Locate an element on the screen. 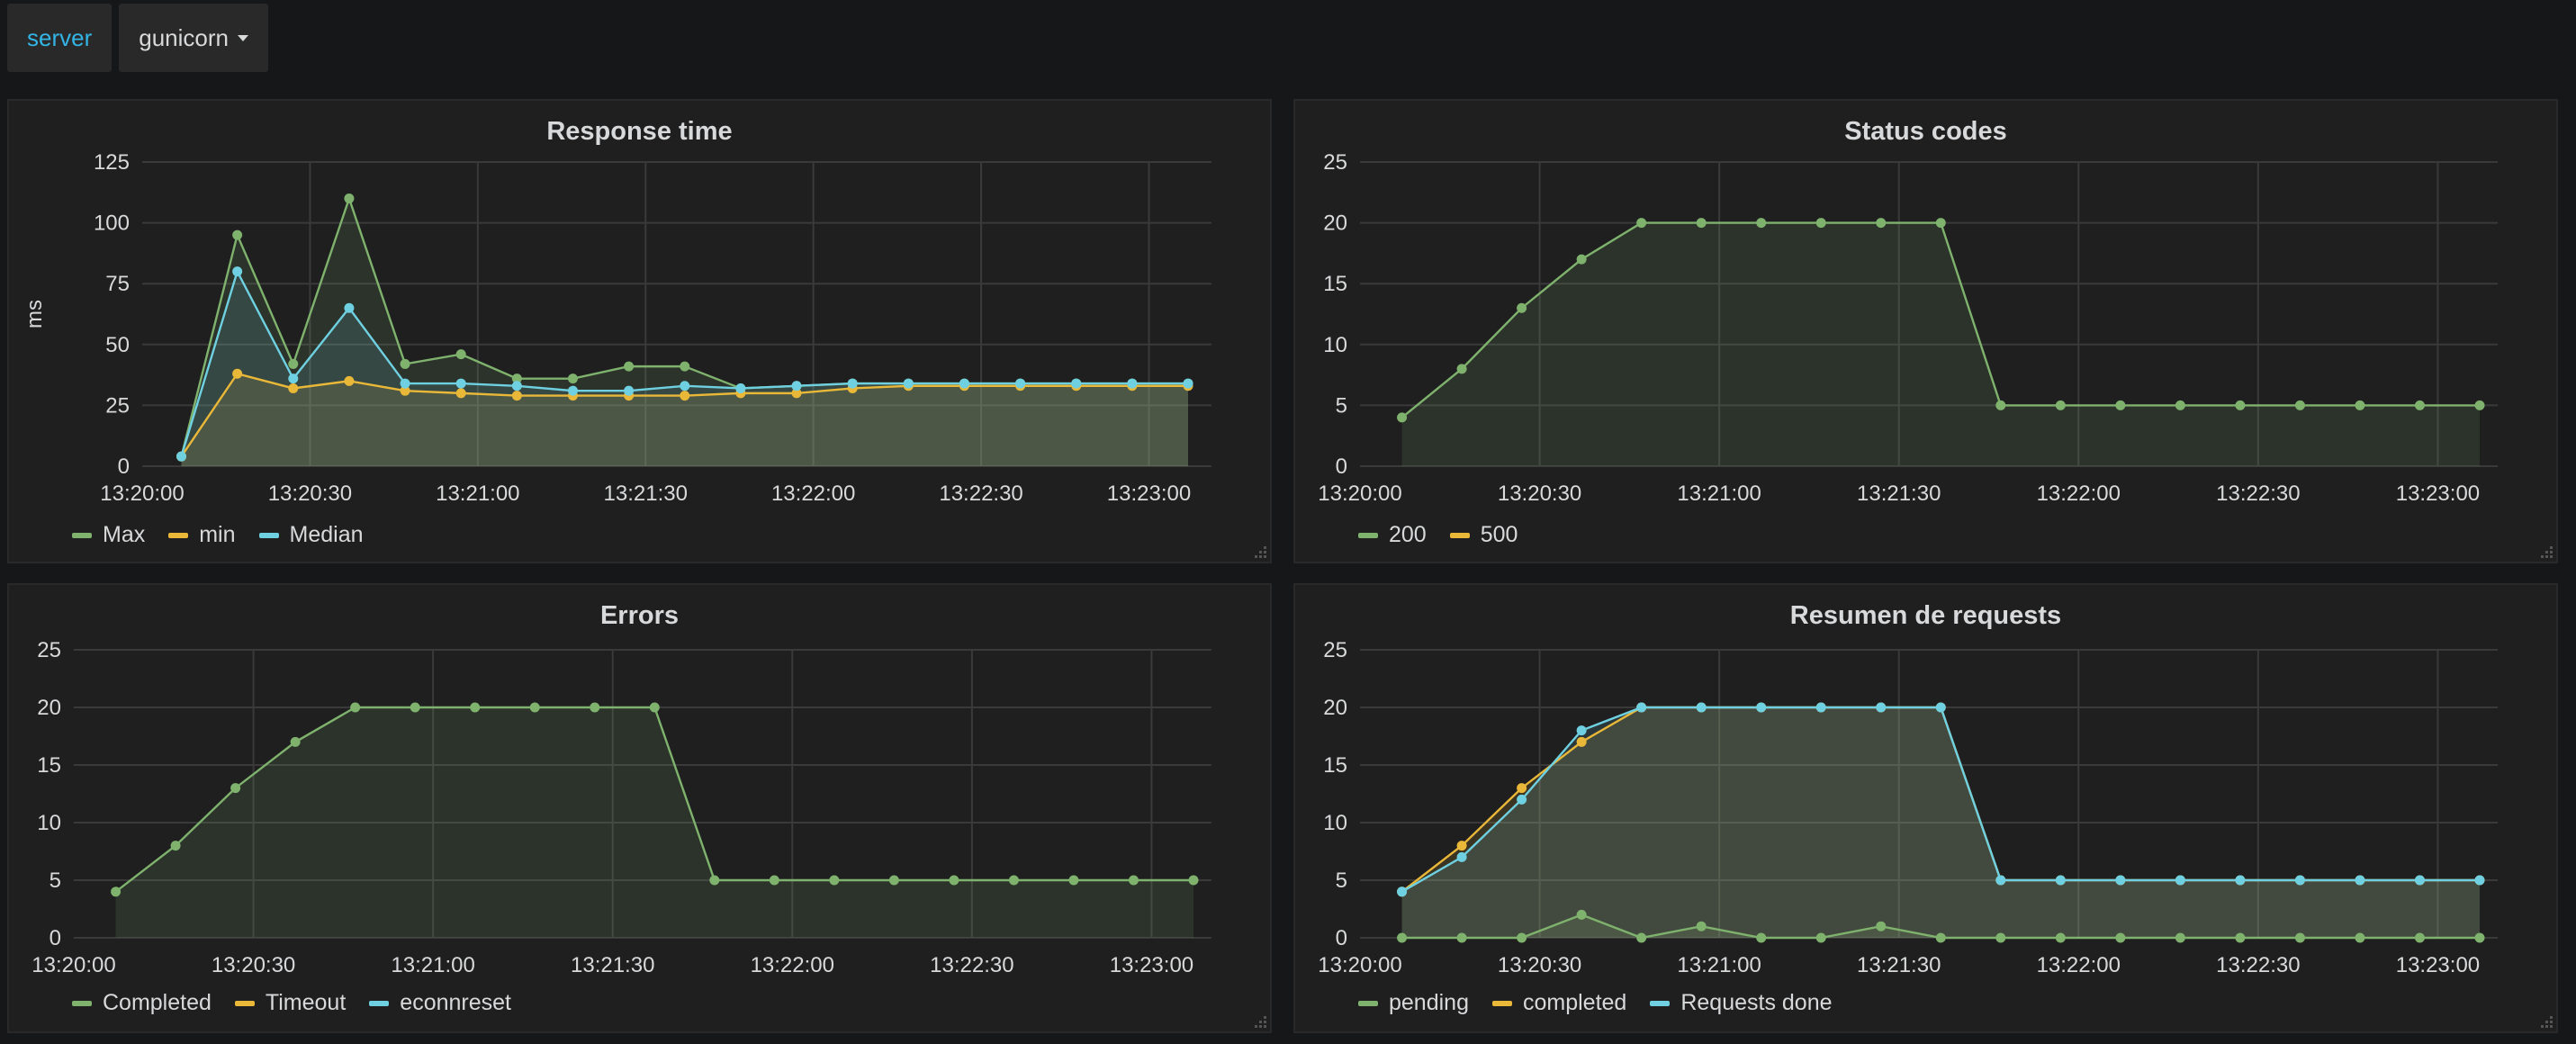 This screenshot has width=2576, height=1044. y-tick-label: 125 is located at coordinates (112, 163).